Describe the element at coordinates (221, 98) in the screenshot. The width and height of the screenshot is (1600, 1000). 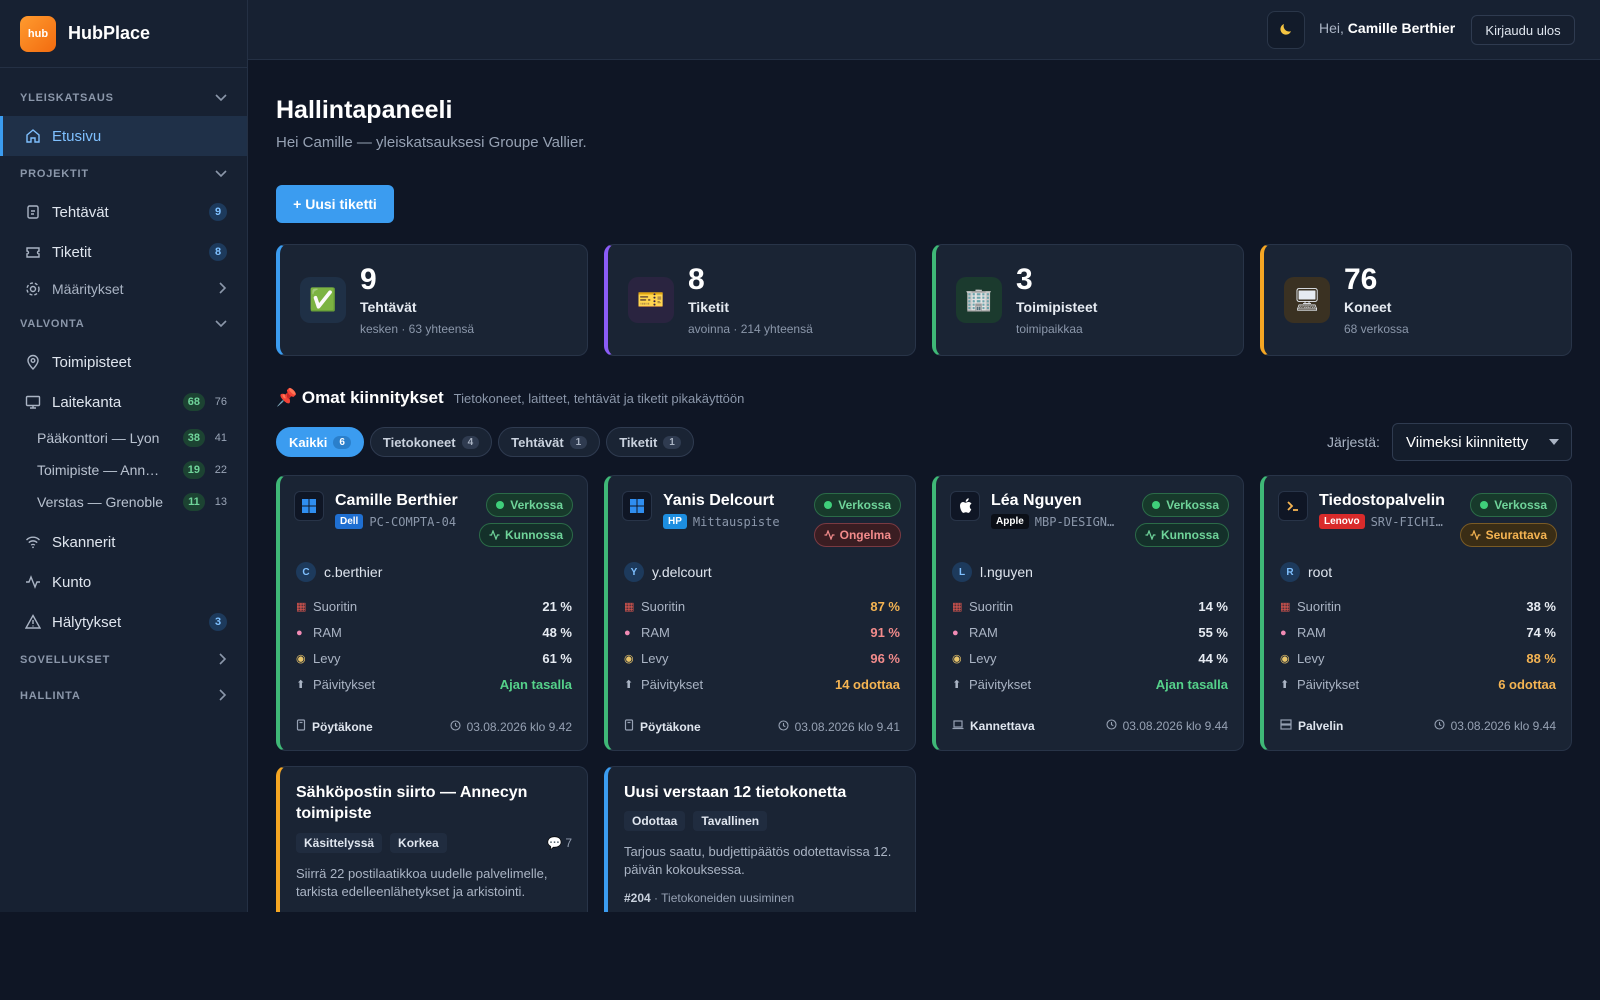
I see `chevron-down-icon` at that location.